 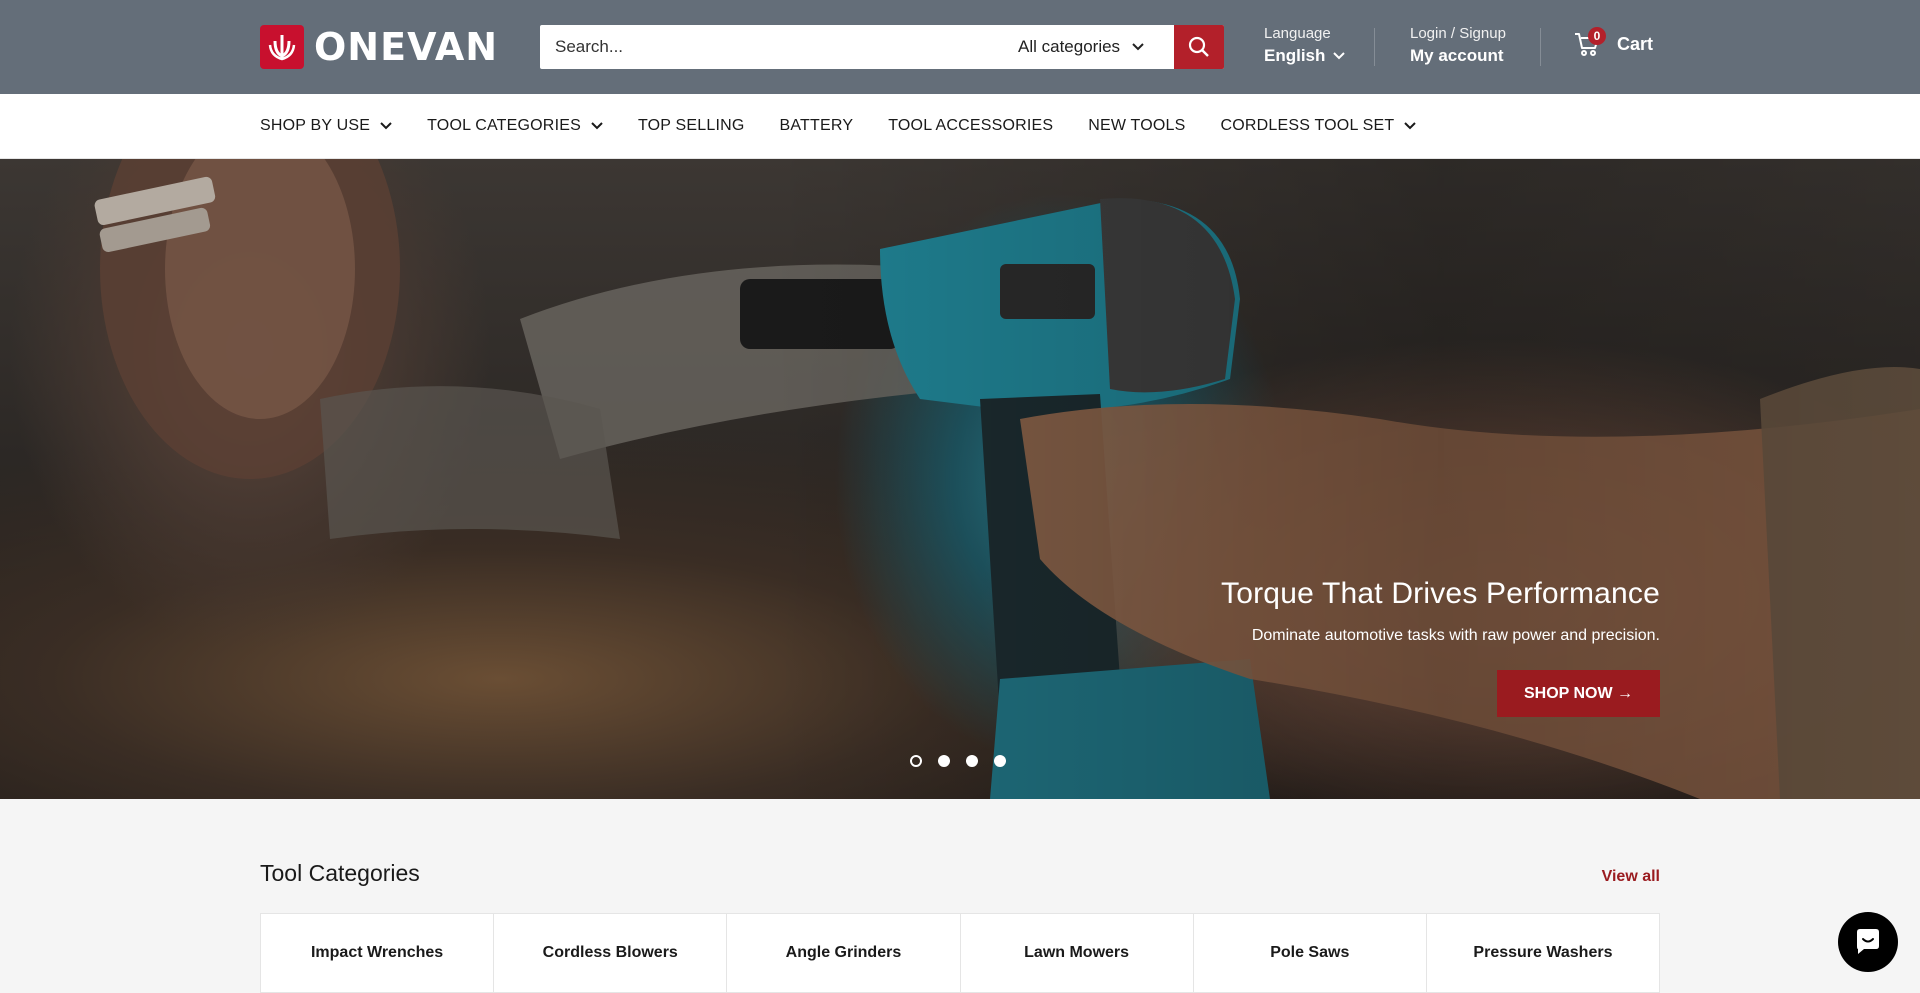 I want to click on category-item-cordless-blowers: Cordless Blowers, so click(x=611, y=953).